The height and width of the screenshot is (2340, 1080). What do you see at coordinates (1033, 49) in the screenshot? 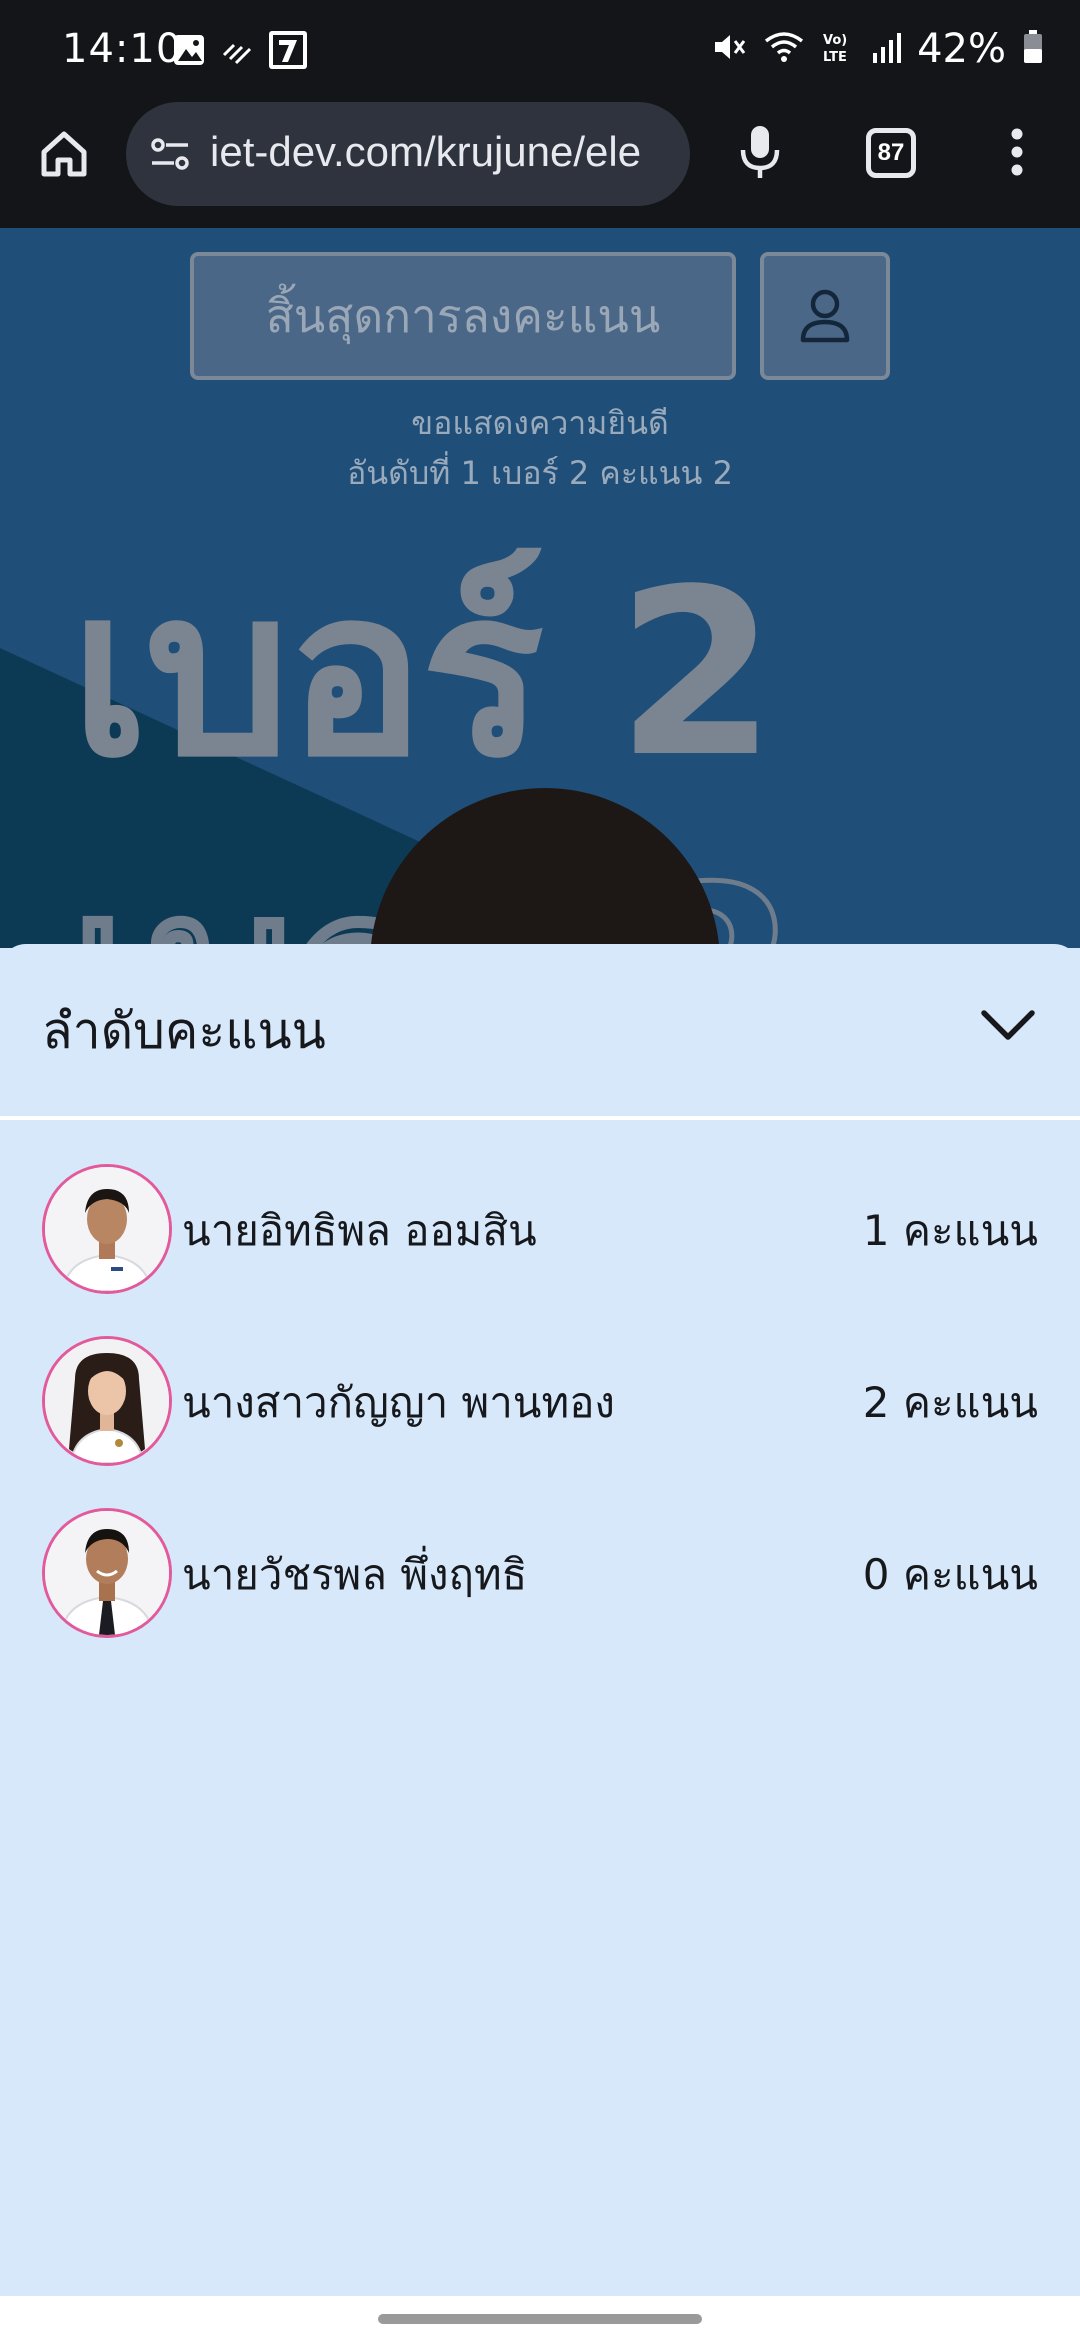
I see `battery-icon` at bounding box center [1033, 49].